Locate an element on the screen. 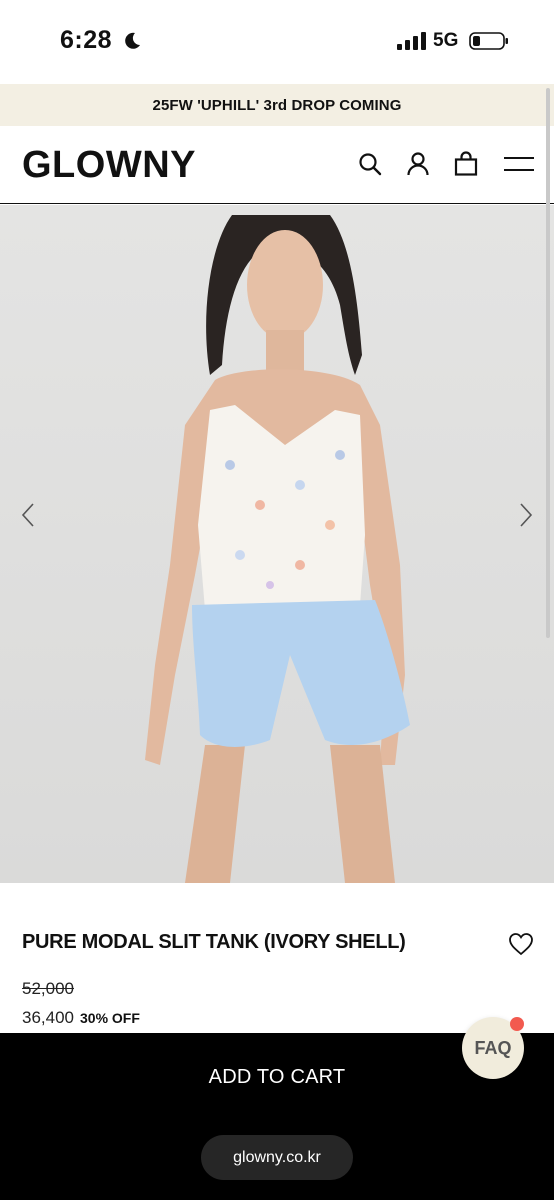 Image resolution: width=554 pixels, height=1200 pixels. original-price: 52,000 is located at coordinates (48, 988).